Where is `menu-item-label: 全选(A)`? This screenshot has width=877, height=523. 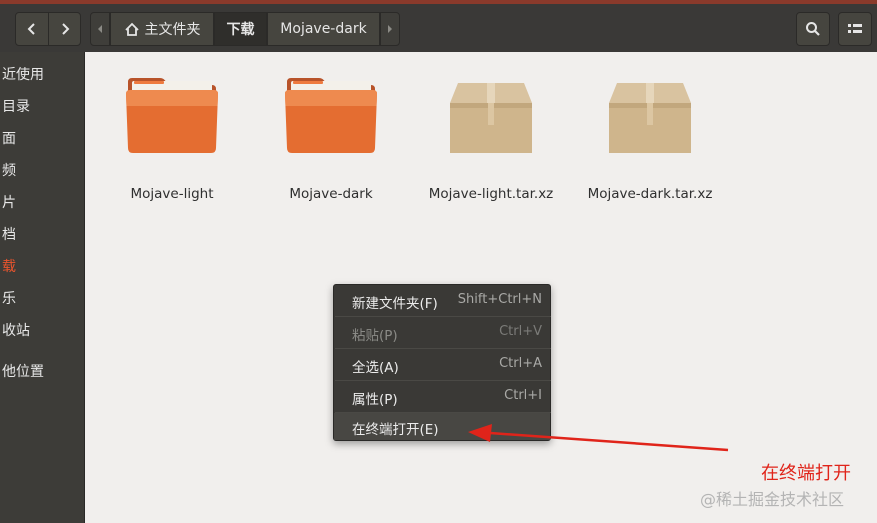 menu-item-label: 全选(A) is located at coordinates (375, 368).